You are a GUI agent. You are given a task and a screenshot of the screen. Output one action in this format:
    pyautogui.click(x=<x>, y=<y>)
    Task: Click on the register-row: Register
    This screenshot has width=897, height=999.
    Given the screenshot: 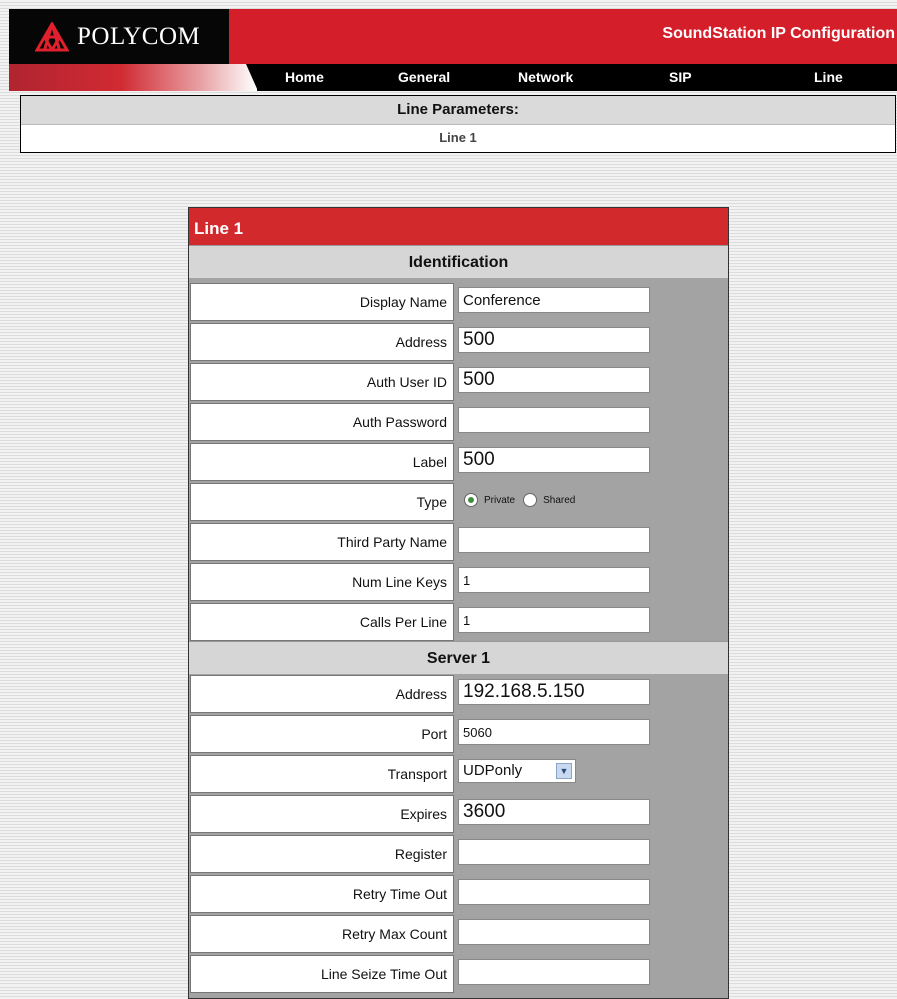 What is the action you would take?
    pyautogui.click(x=458, y=855)
    